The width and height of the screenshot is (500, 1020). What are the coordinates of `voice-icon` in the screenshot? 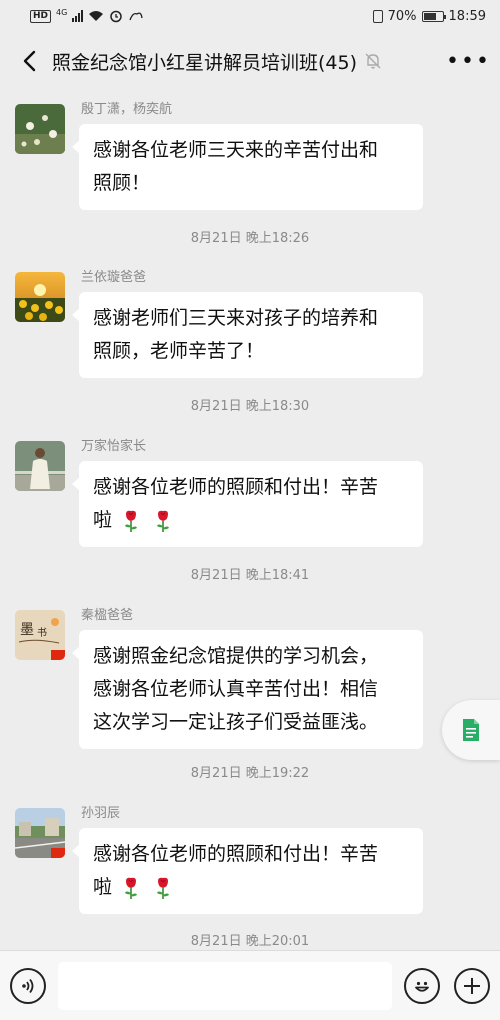 It's located at (28, 985).